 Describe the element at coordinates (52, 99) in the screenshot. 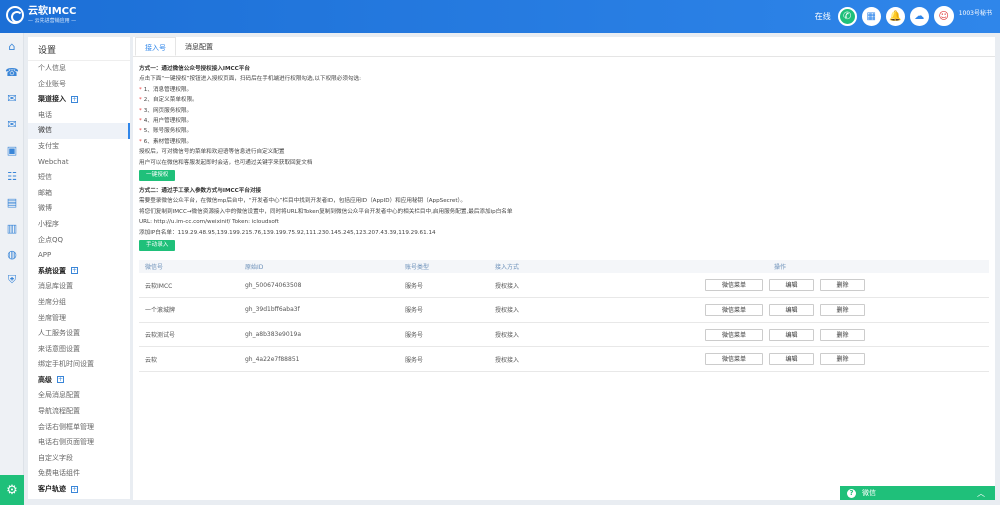

I see `nav-item-label: 渠道接入` at that location.